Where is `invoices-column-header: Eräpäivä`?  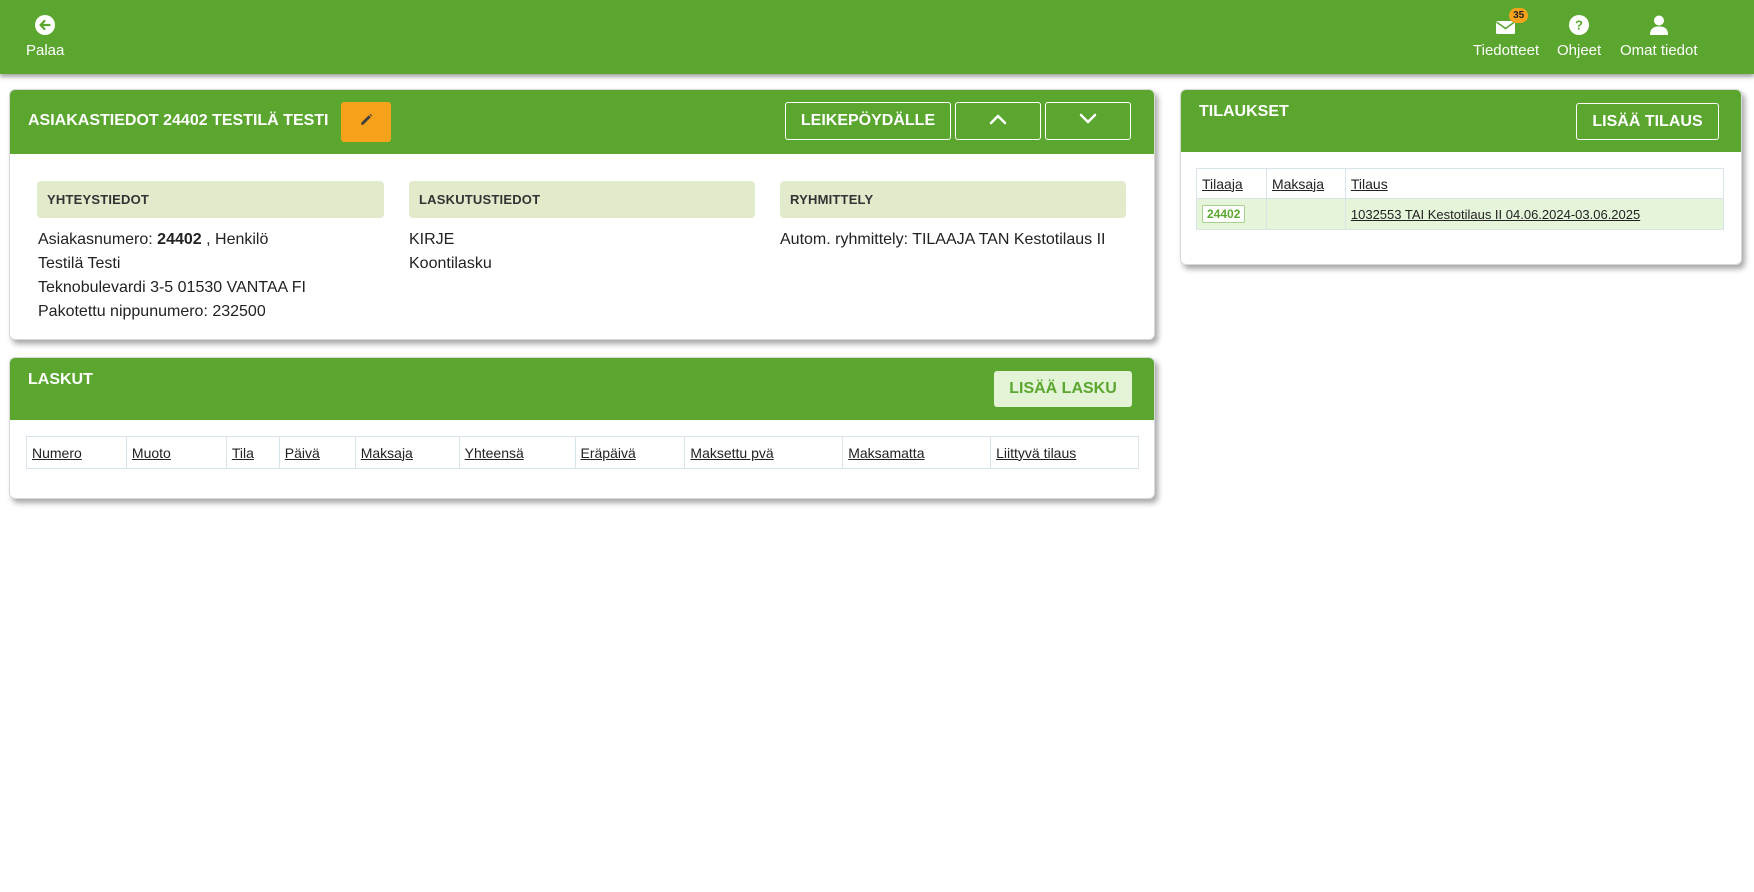 invoices-column-header: Eräpäivä is located at coordinates (630, 452).